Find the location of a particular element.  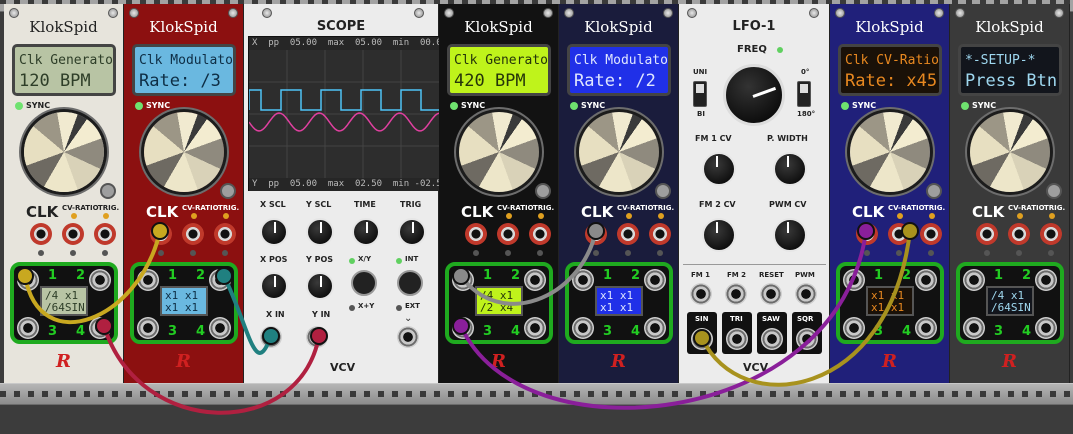

trig-source-button is located at coordinates (410, 283).